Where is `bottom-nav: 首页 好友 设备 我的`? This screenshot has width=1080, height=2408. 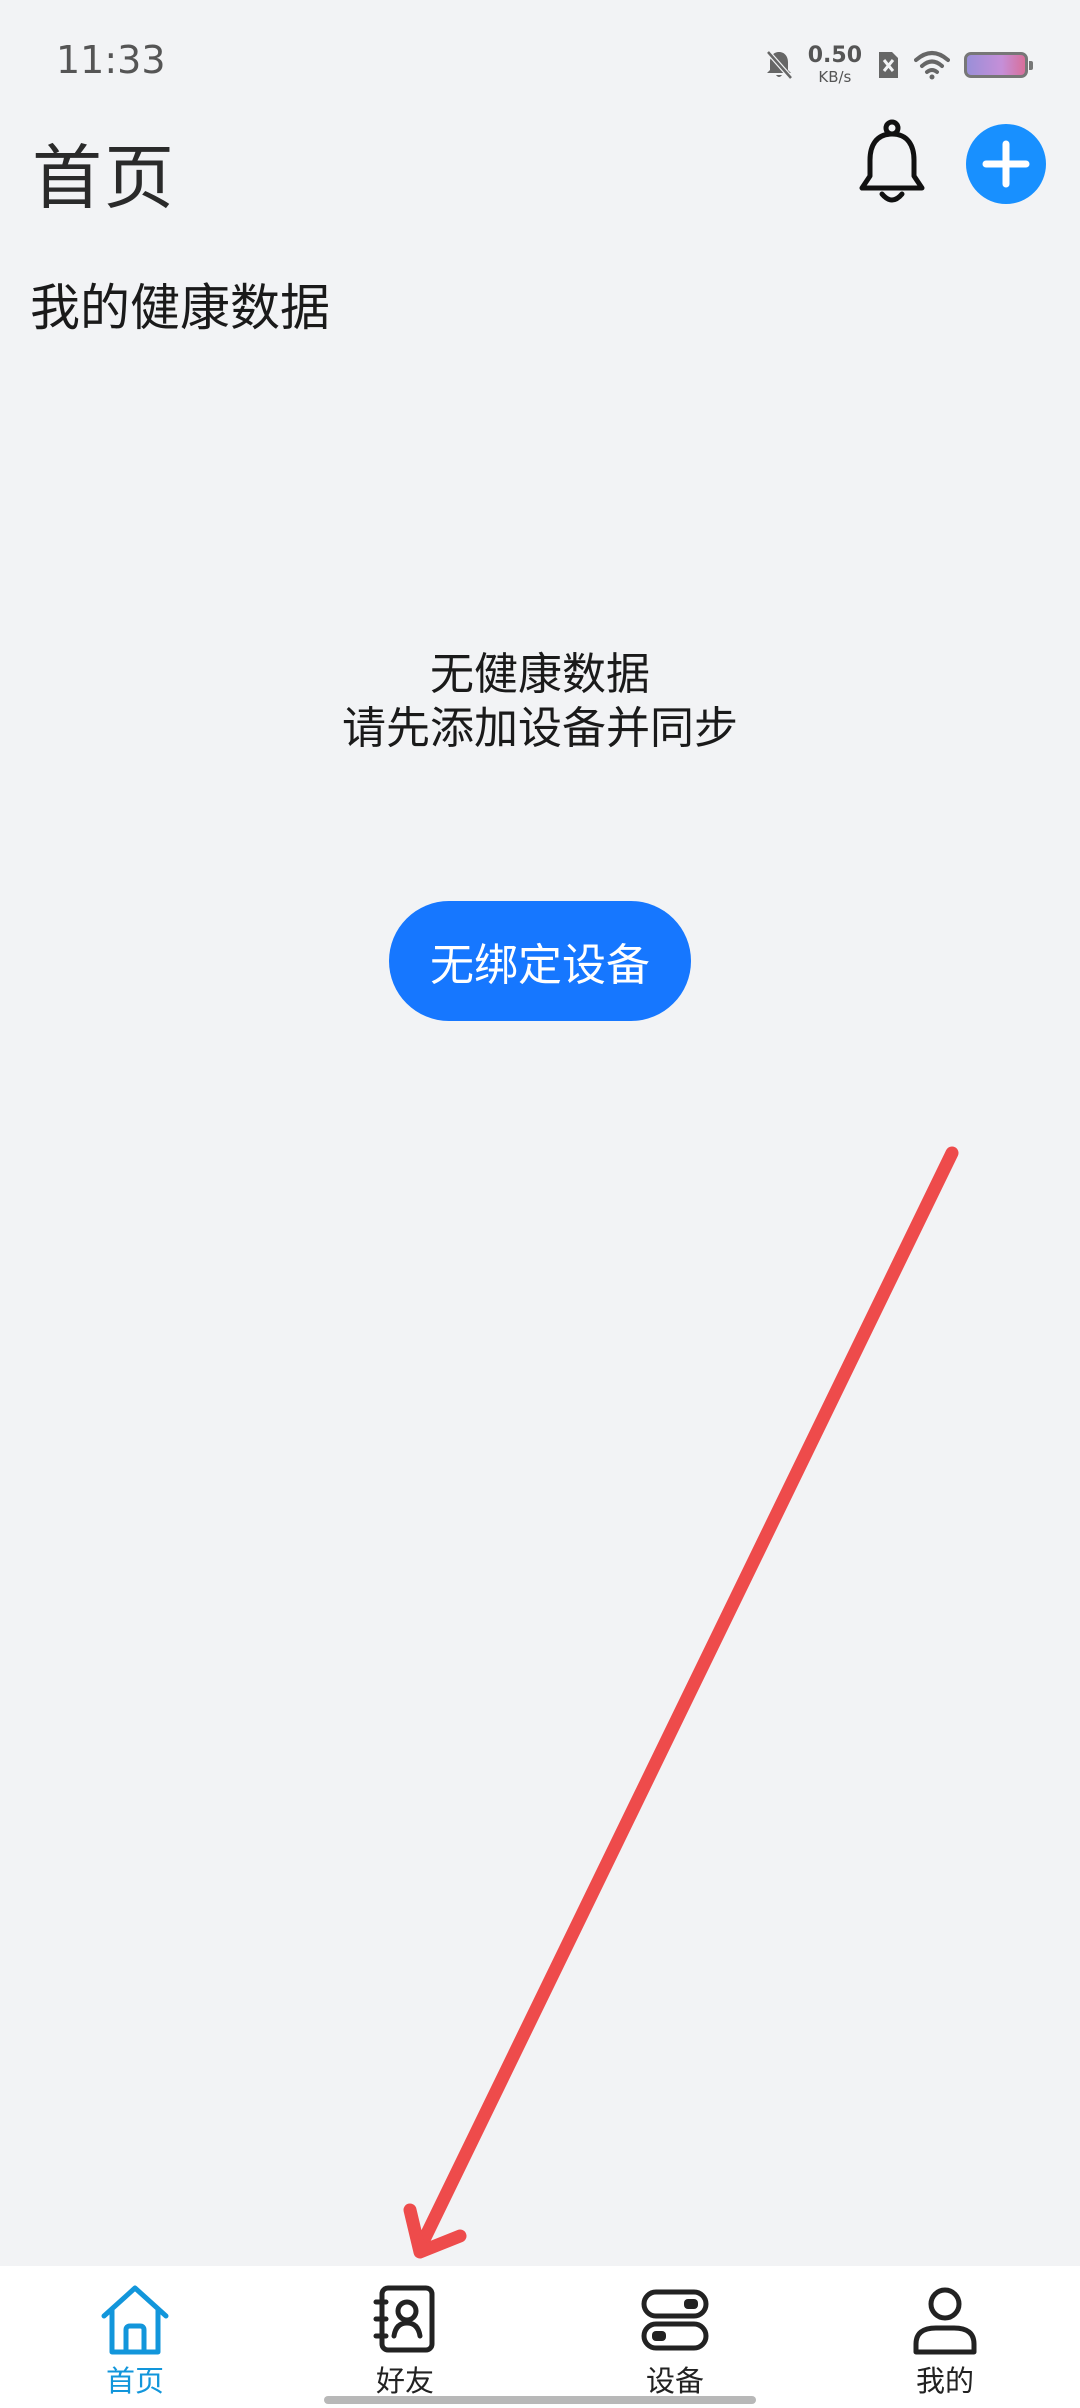 bottom-nav: 首页 好友 设备 我的 is located at coordinates (540, 2337).